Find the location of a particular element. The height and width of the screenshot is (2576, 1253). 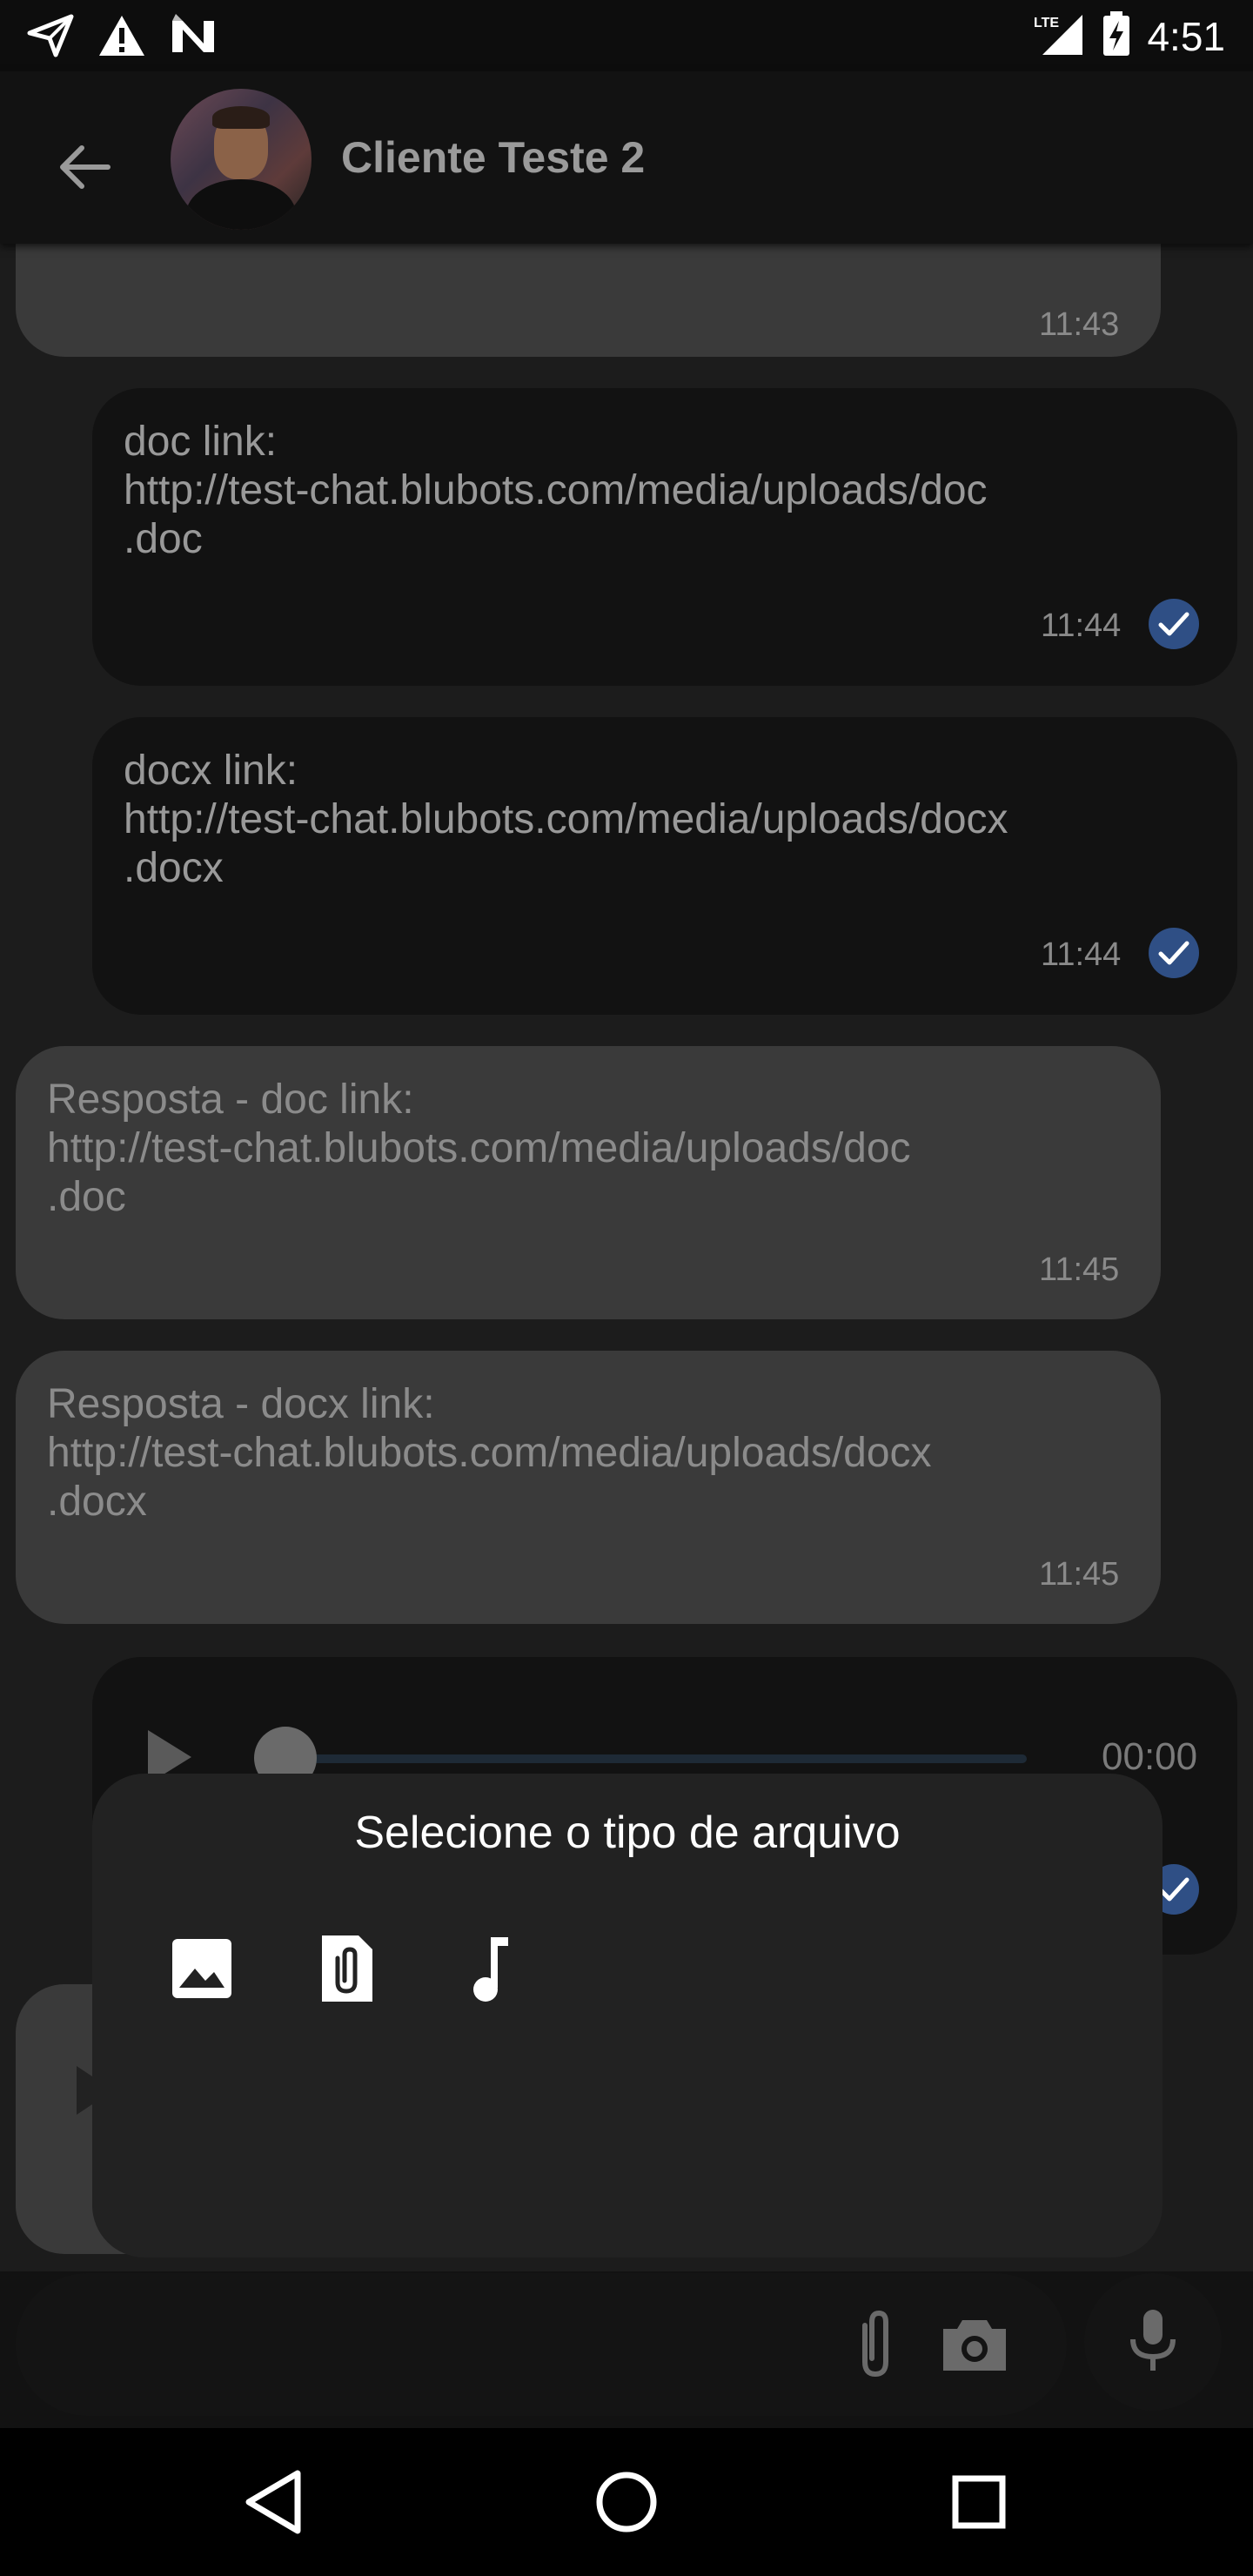

audio-progress-track is located at coordinates (640, 1758).